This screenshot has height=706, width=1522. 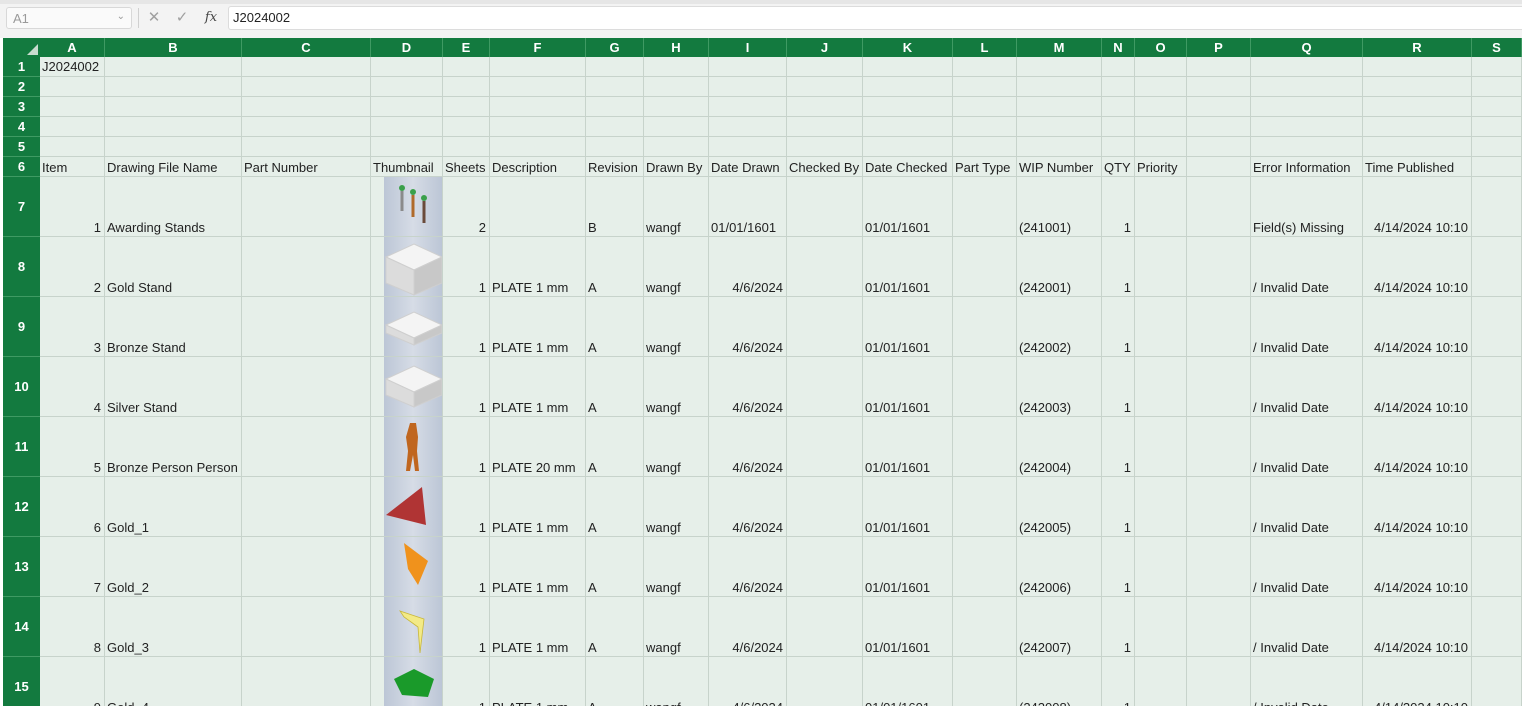 What do you see at coordinates (1118, 681) in the screenshot?
I see `cell-n15: 1` at bounding box center [1118, 681].